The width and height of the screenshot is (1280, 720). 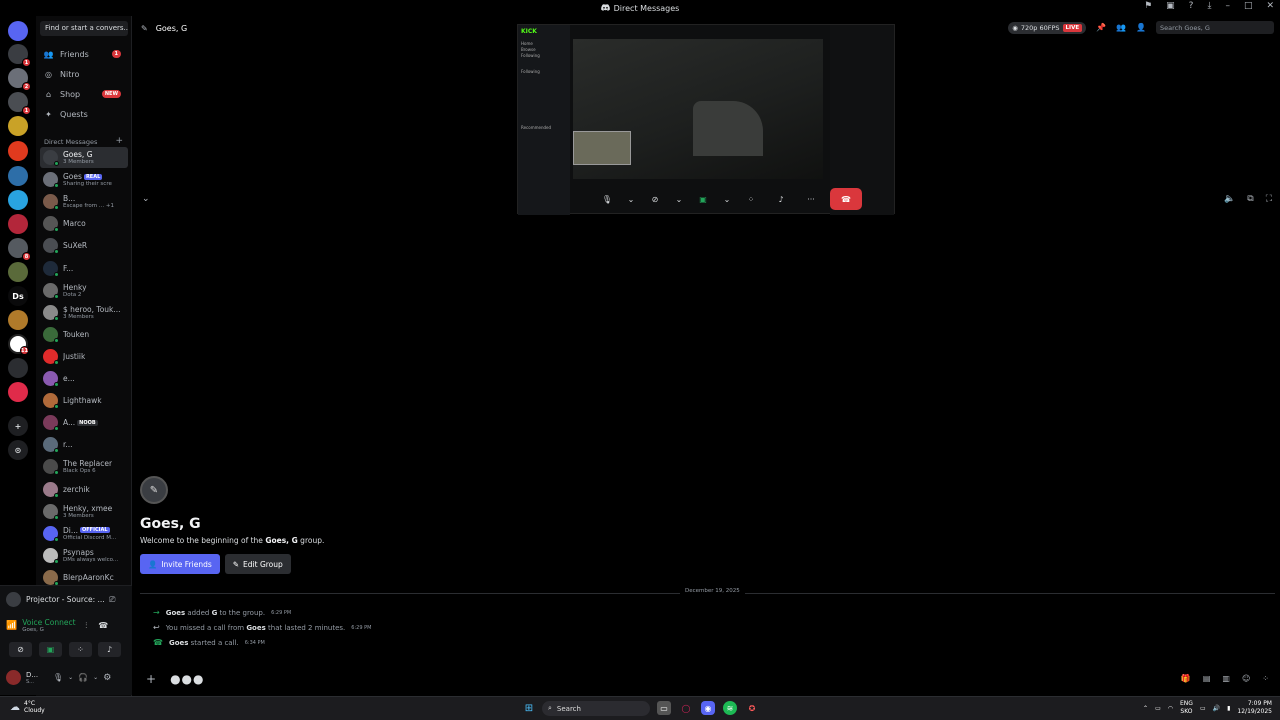 I want to click on server-icon-3: 2, so click(x=19, y=79).